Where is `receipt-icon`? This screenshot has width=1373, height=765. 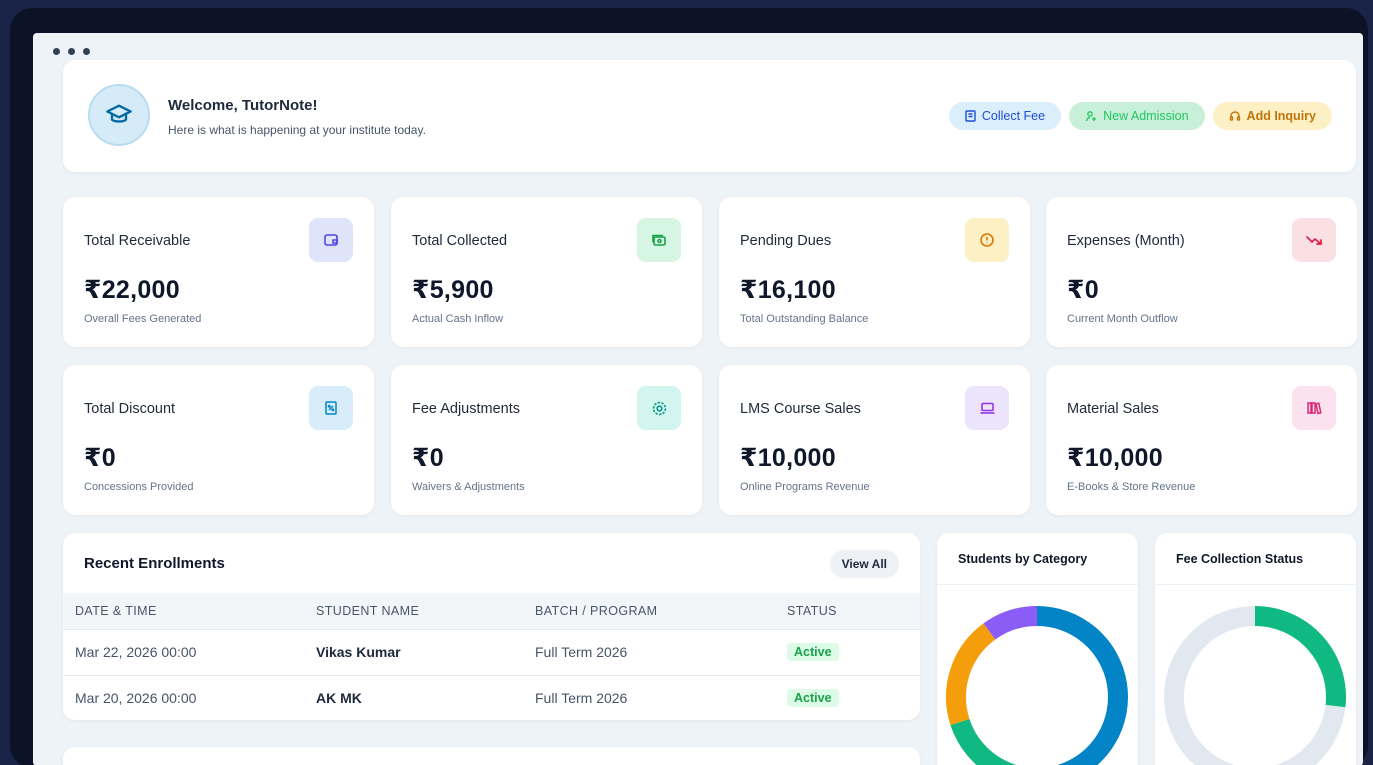 receipt-icon is located at coordinates (970, 116).